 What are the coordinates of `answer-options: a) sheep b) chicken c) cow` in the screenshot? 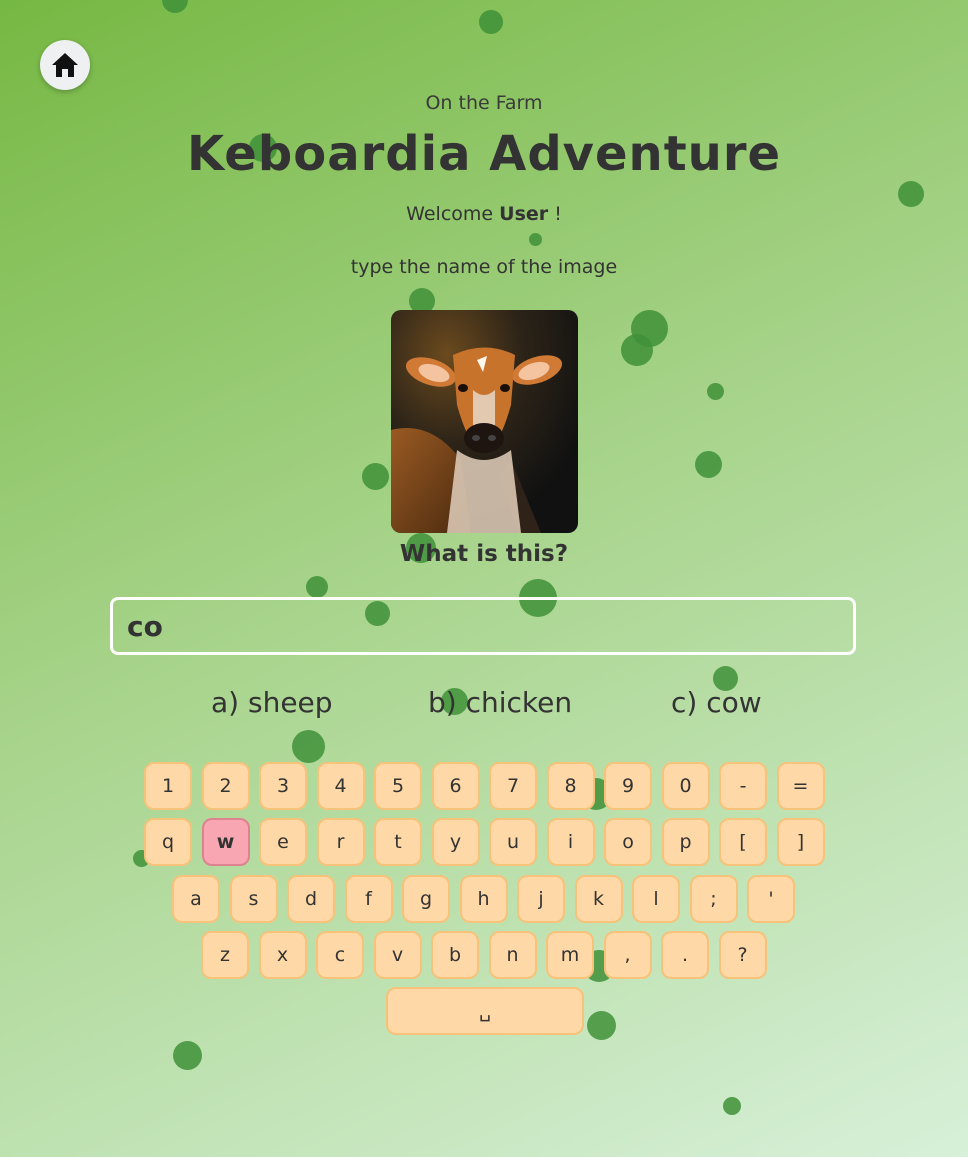 It's located at (484, 706).